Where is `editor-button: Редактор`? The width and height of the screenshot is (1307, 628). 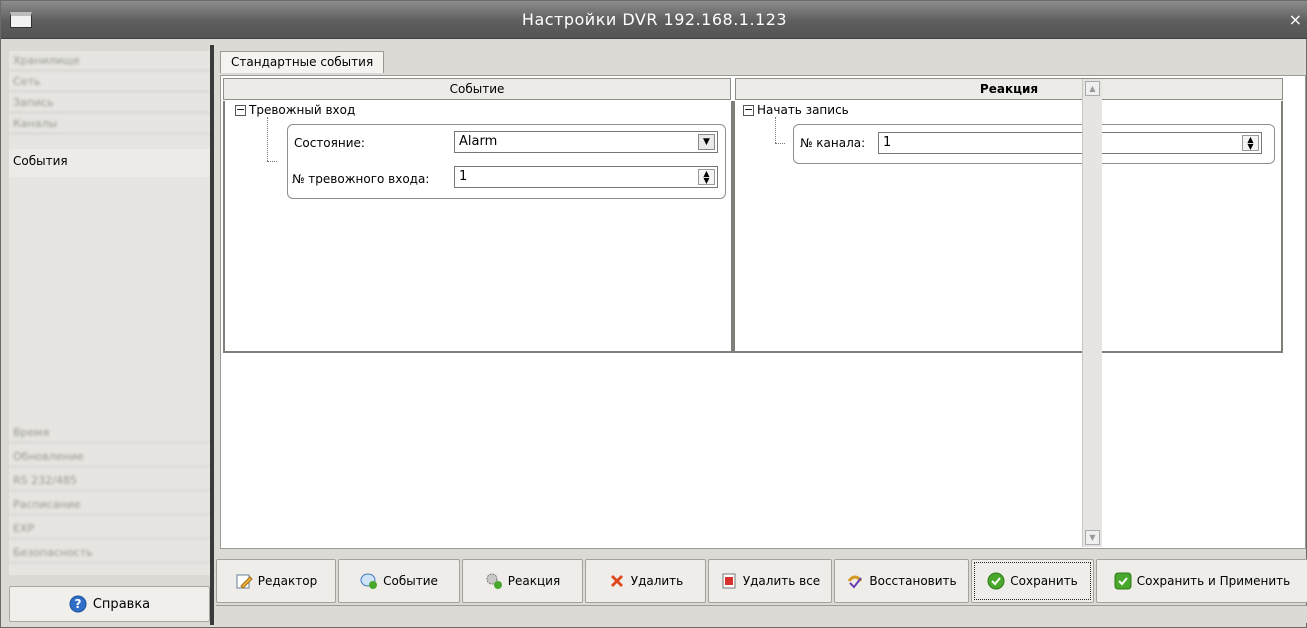 editor-button: Редактор is located at coordinates (276, 581).